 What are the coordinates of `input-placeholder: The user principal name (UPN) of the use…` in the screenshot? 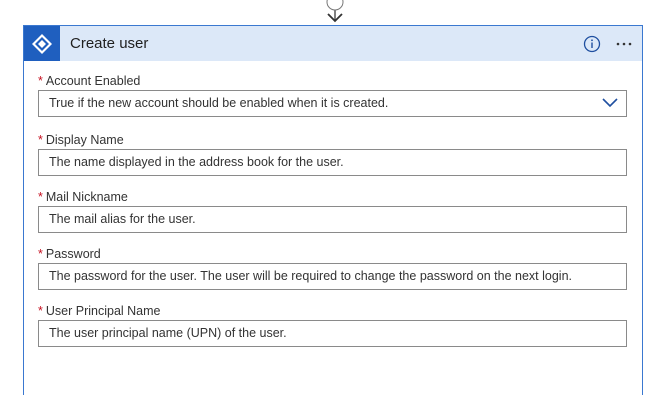 It's located at (168, 333).